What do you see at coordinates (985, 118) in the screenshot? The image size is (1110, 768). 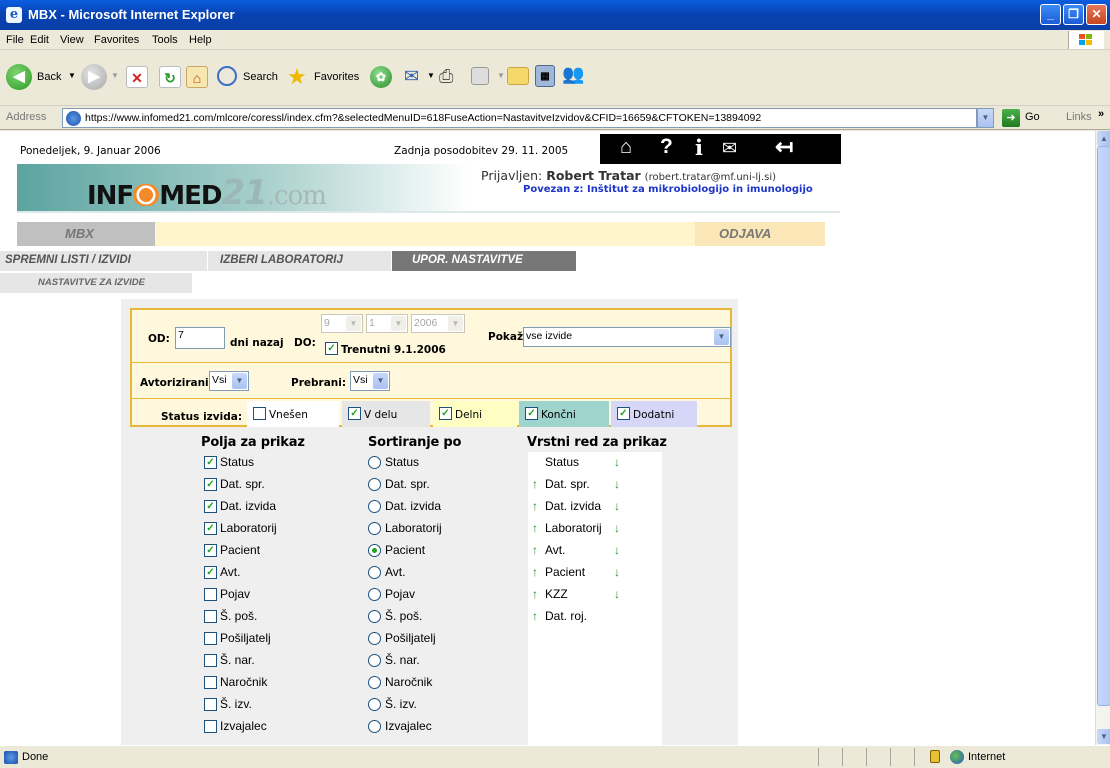 I see `address-dropdown-icon: ▼` at bounding box center [985, 118].